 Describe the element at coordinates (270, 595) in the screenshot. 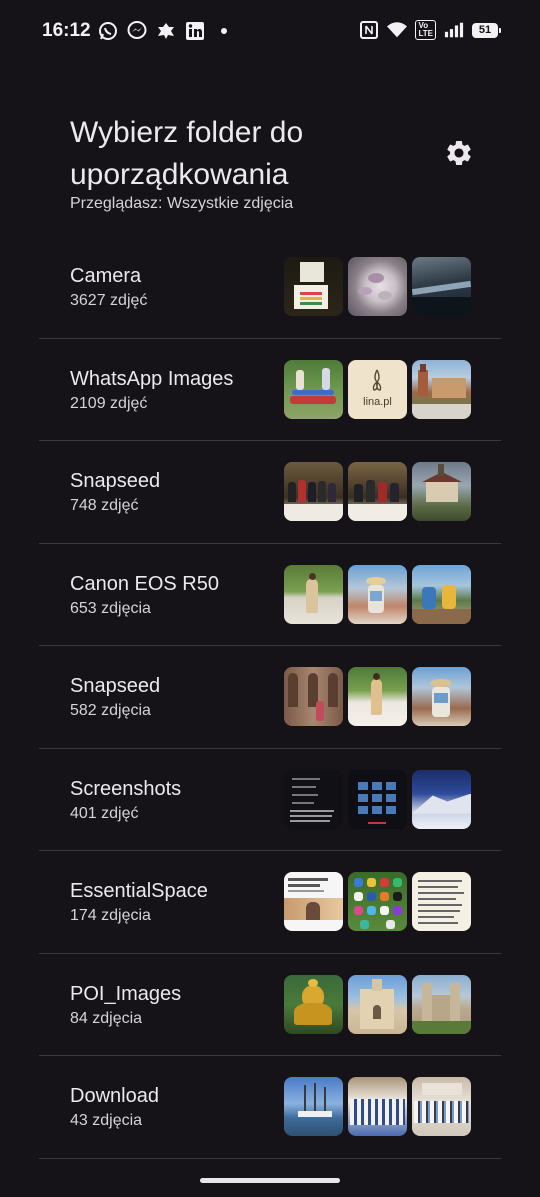

I see `folder-row-canon-eos-r50: Canon EOS R50 653 zdjęcia` at that location.